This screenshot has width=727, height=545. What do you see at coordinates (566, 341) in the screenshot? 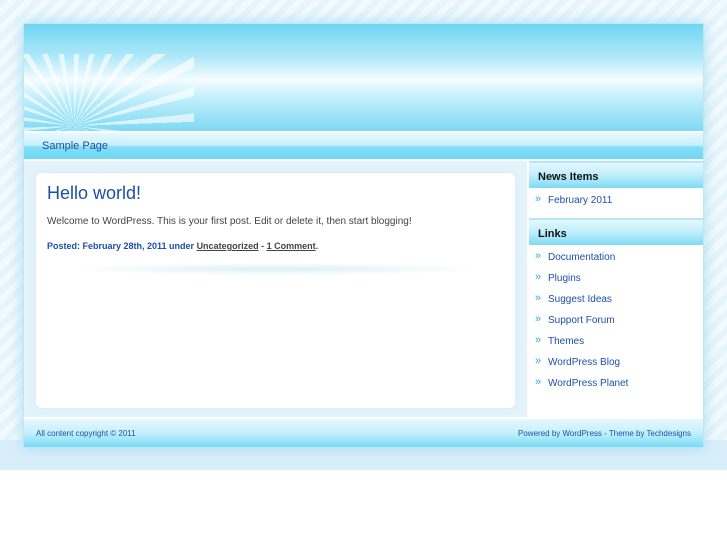
I see `link-label: Themes` at bounding box center [566, 341].